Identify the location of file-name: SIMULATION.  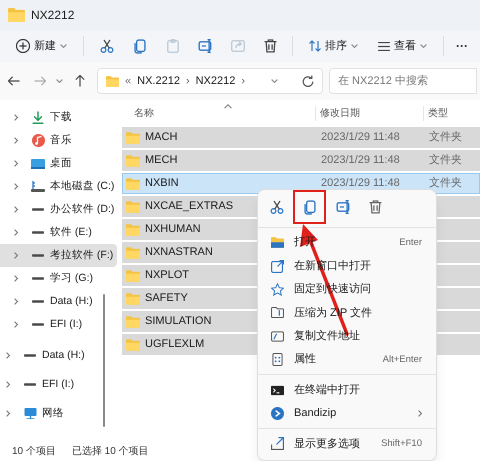
(178, 322).